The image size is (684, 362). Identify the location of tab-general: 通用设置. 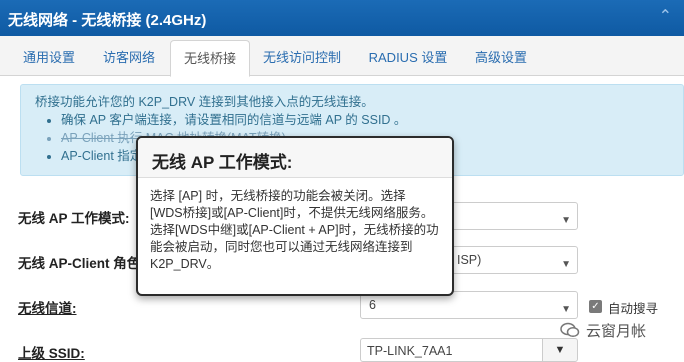
(49, 58).